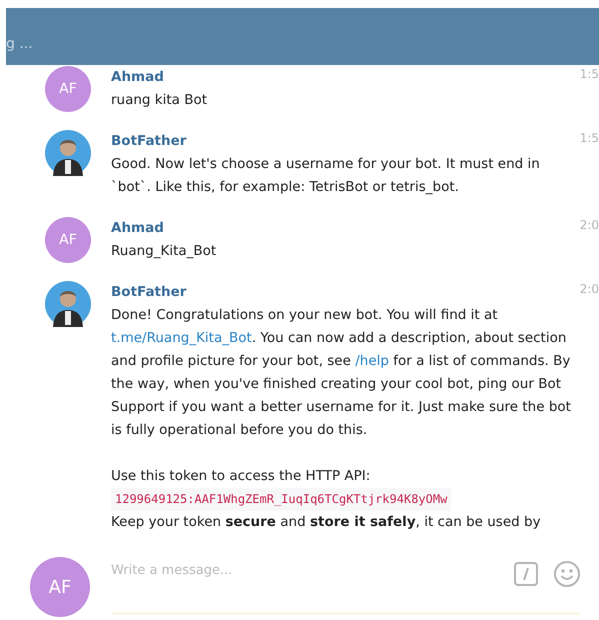  What do you see at coordinates (241, 476) in the screenshot?
I see `message-text: Use this token to access the HTTP API:` at bounding box center [241, 476].